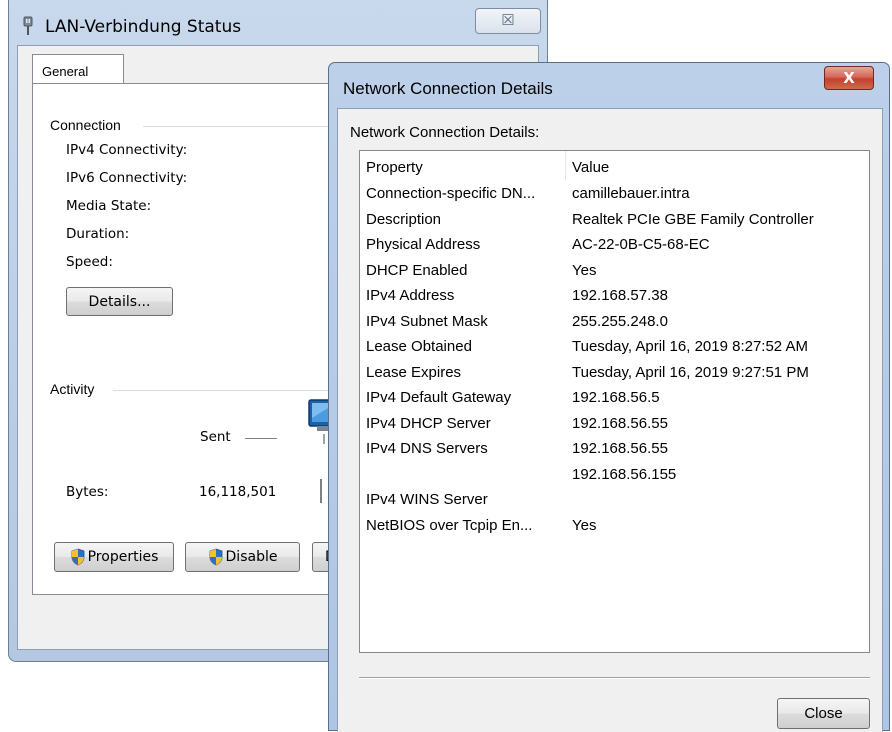 This screenshot has height=732, width=892. I want to click on value-cell: 192.168.57.38, so click(620, 295).